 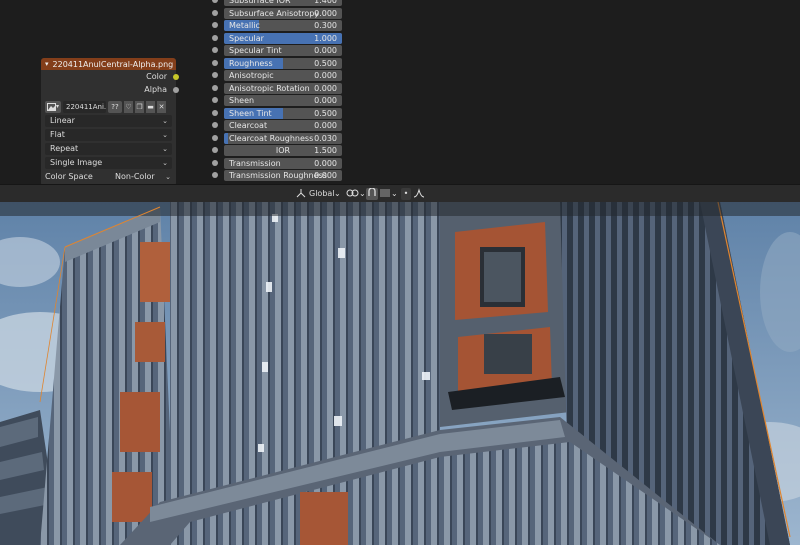 I want to click on image-selector: ▾ 220411Ani... ?? ♡ ❐ ▬ ✕, so click(x=108, y=106).